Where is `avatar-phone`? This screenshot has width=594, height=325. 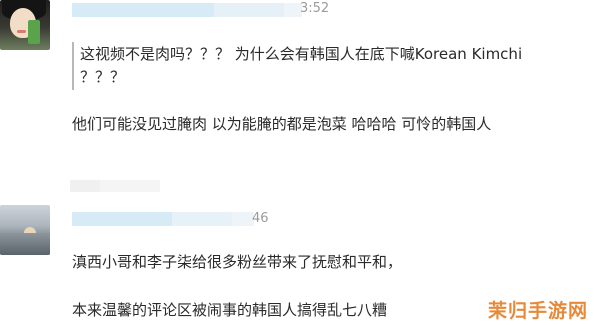 avatar-phone is located at coordinates (34, 32).